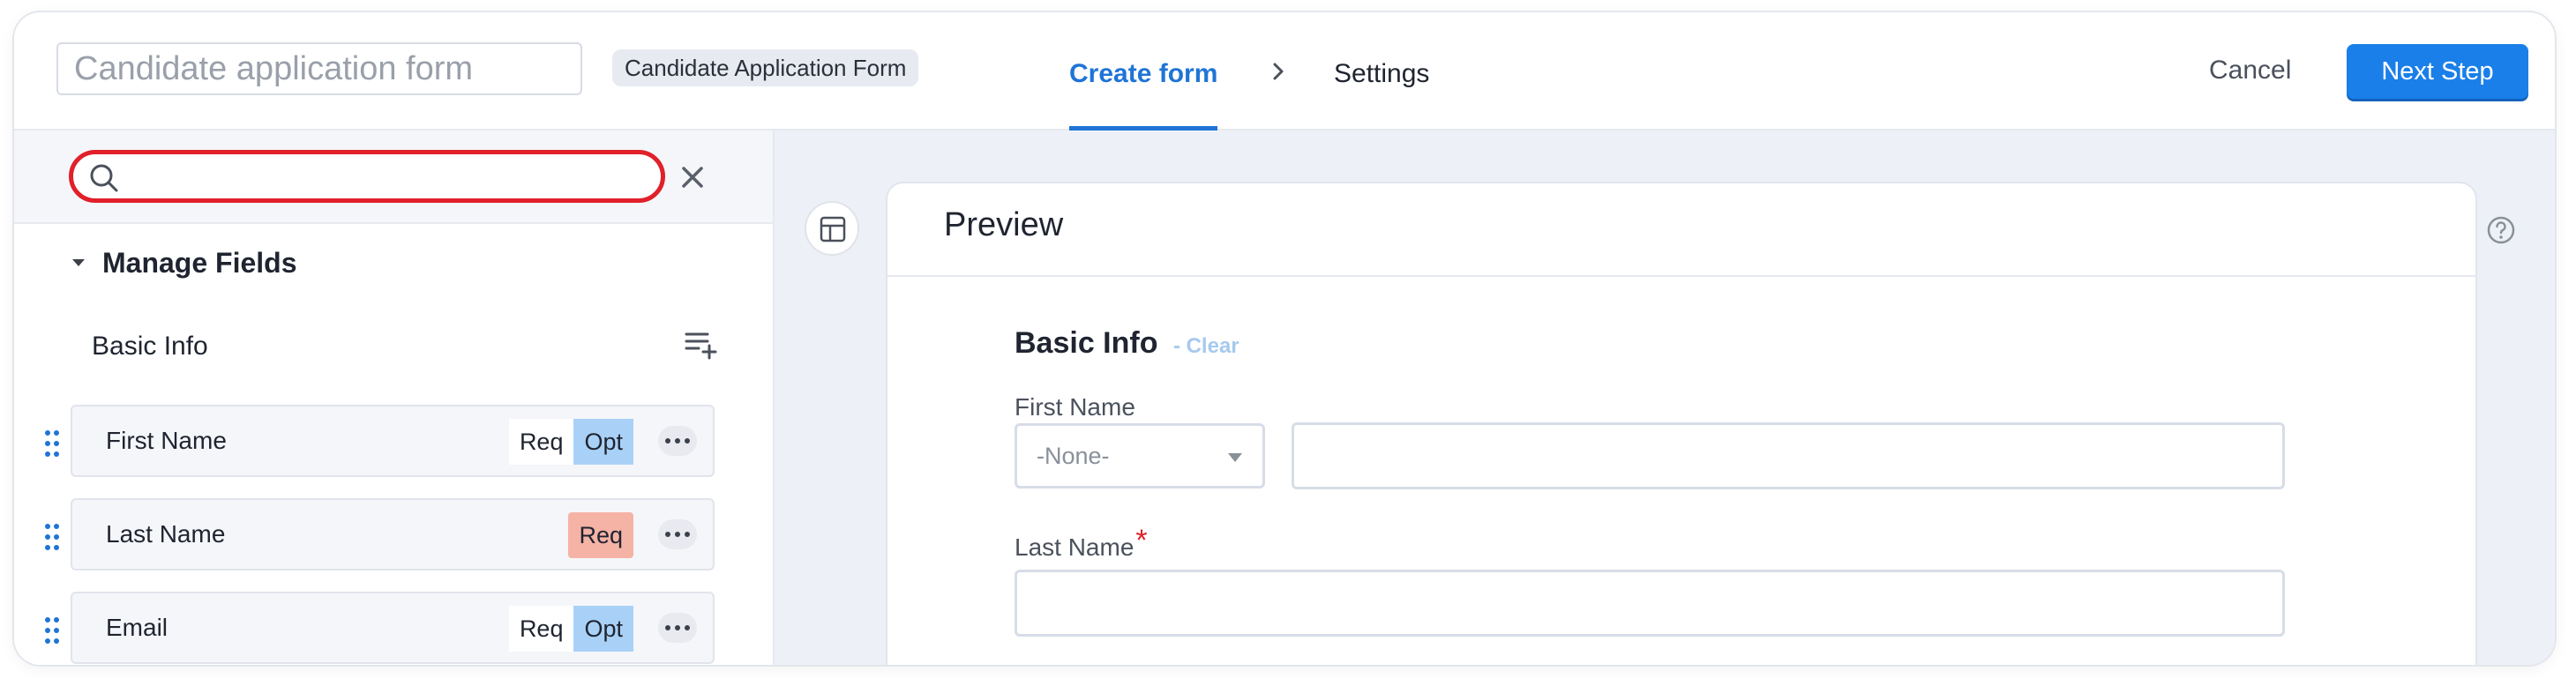 This screenshot has height=686, width=2576. Describe the element at coordinates (380, 534) in the screenshot. I see `field-row-last-name: Last Name Req` at that location.